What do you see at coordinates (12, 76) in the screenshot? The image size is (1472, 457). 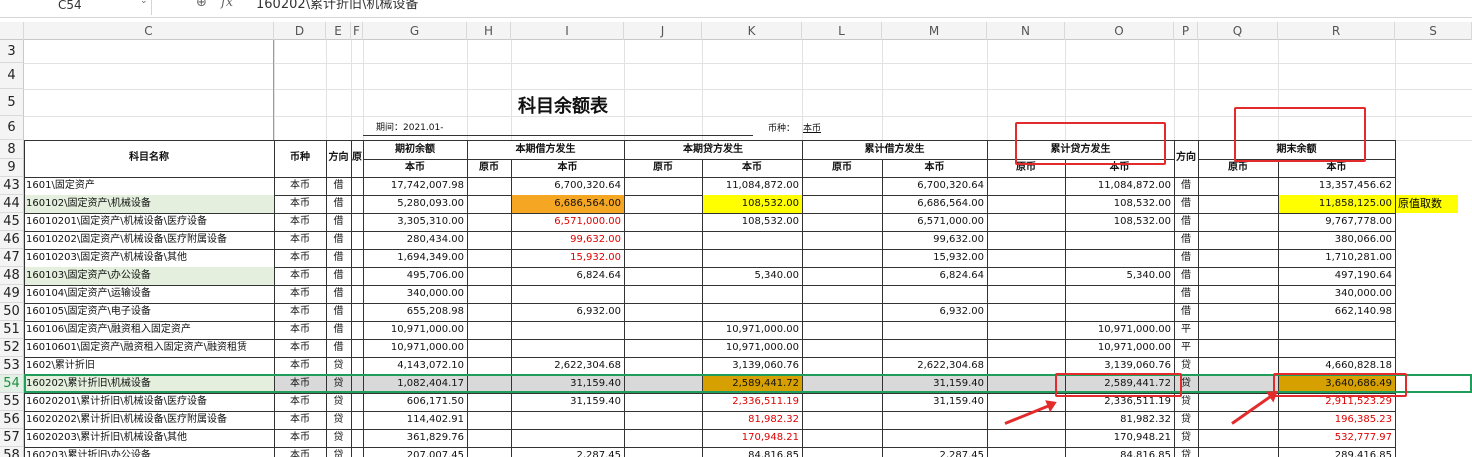 I see `row-header-4: 4` at bounding box center [12, 76].